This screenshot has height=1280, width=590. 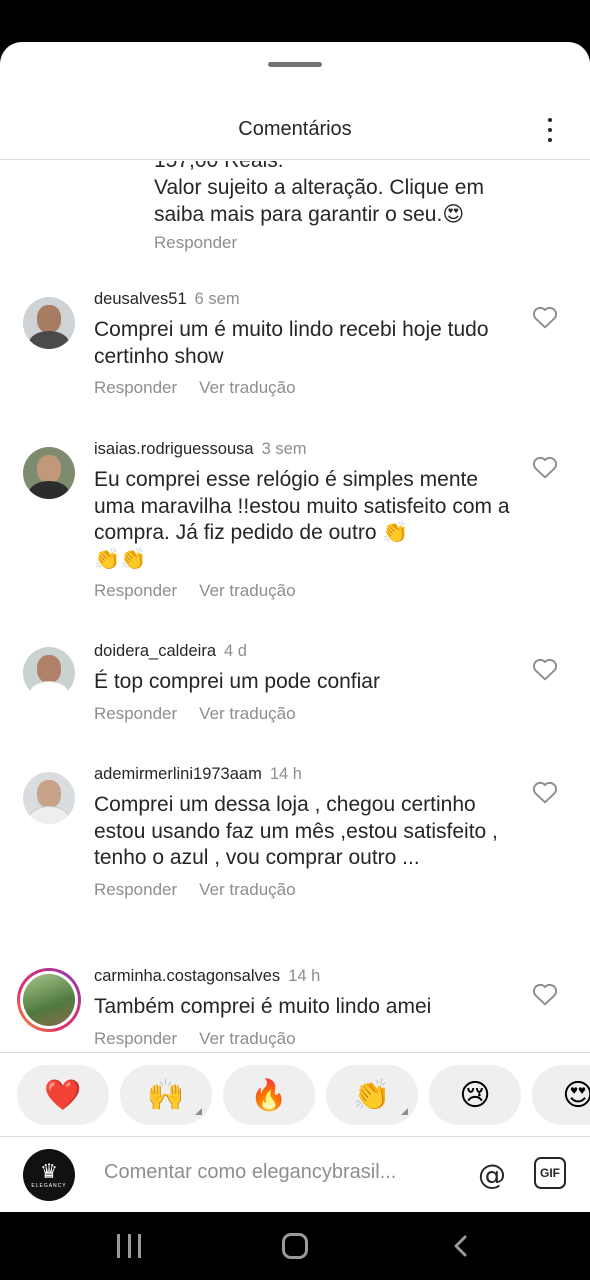 I want to click on red-heart-icon: ❤️, so click(x=63, y=1095).